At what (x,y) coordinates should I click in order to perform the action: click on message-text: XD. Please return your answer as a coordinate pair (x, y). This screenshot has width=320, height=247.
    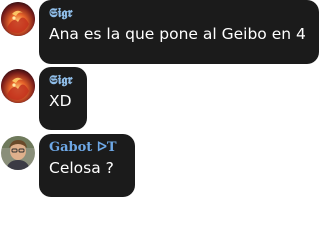
    Looking at the image, I should click on (60, 101).